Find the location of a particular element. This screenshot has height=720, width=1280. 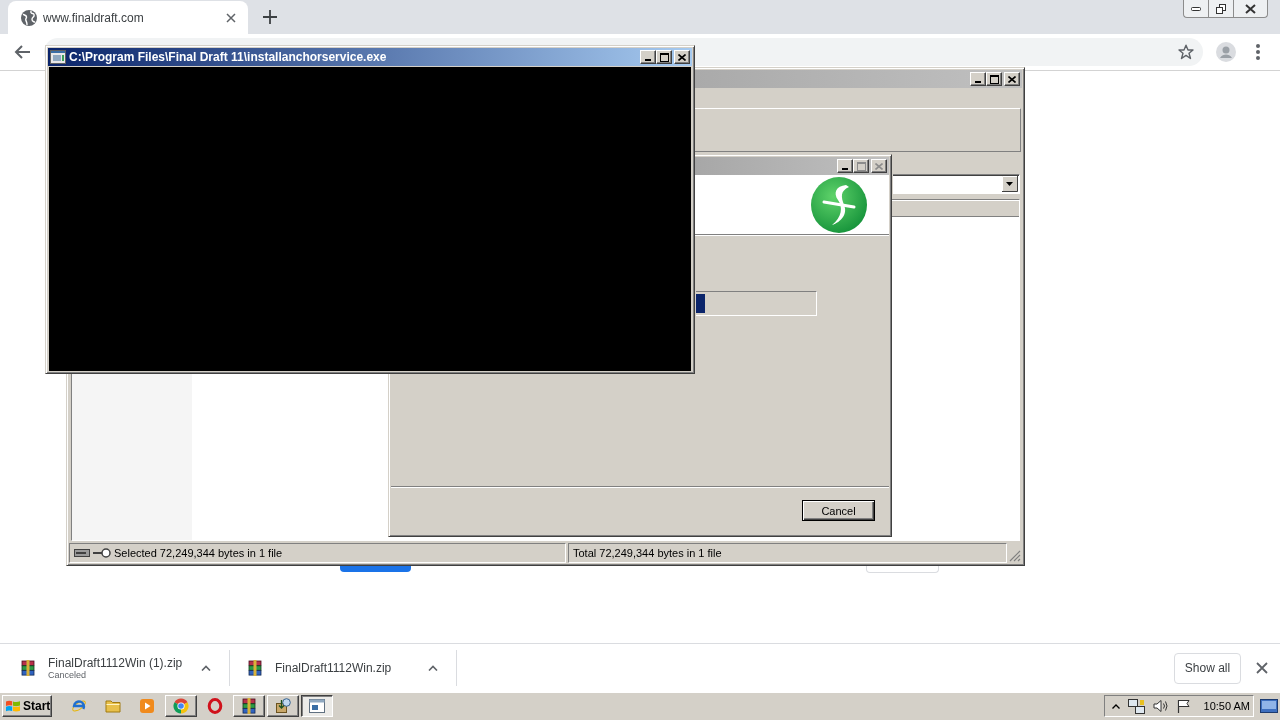

globe-icon is located at coordinates (29, 17).